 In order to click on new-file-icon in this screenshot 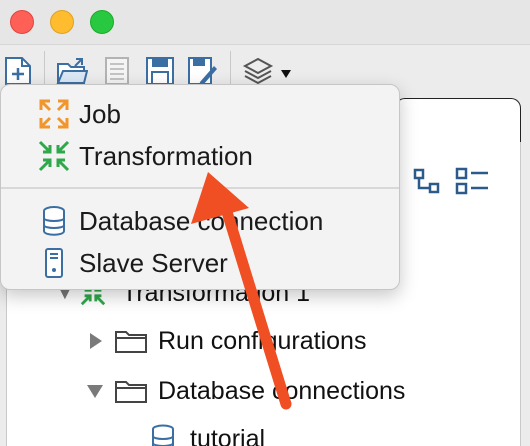, I will do `click(18, 71)`.